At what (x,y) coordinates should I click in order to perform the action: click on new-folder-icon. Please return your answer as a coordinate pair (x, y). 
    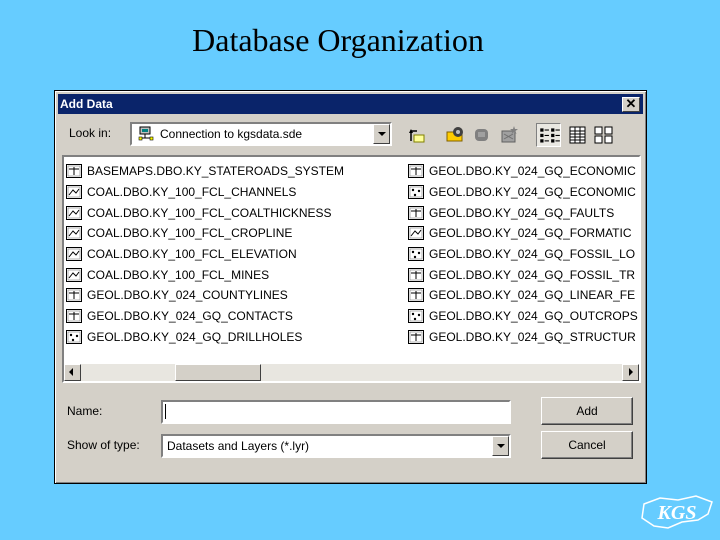
    Looking at the image, I should click on (509, 134).